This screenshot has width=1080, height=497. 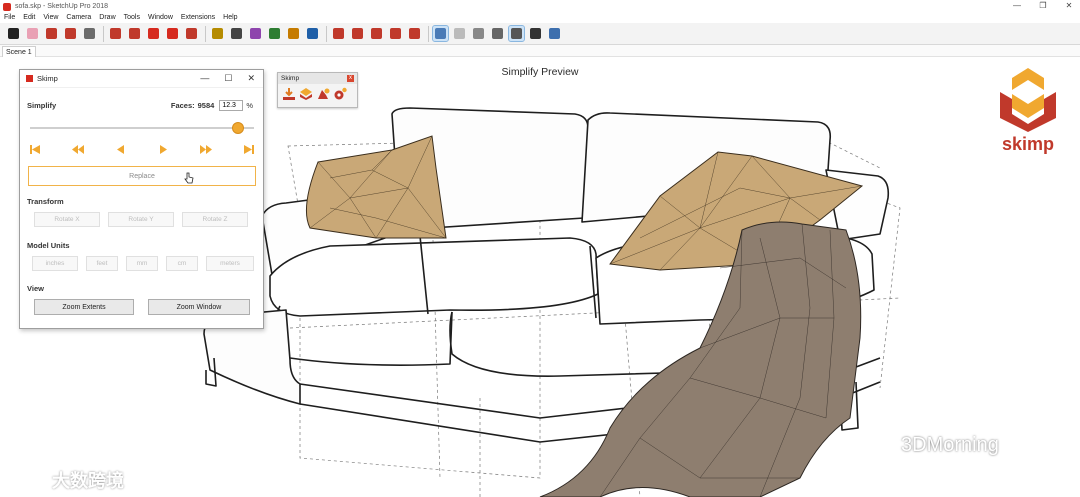 What do you see at coordinates (206, 105) in the screenshot?
I see `faces-value: 9584` at bounding box center [206, 105].